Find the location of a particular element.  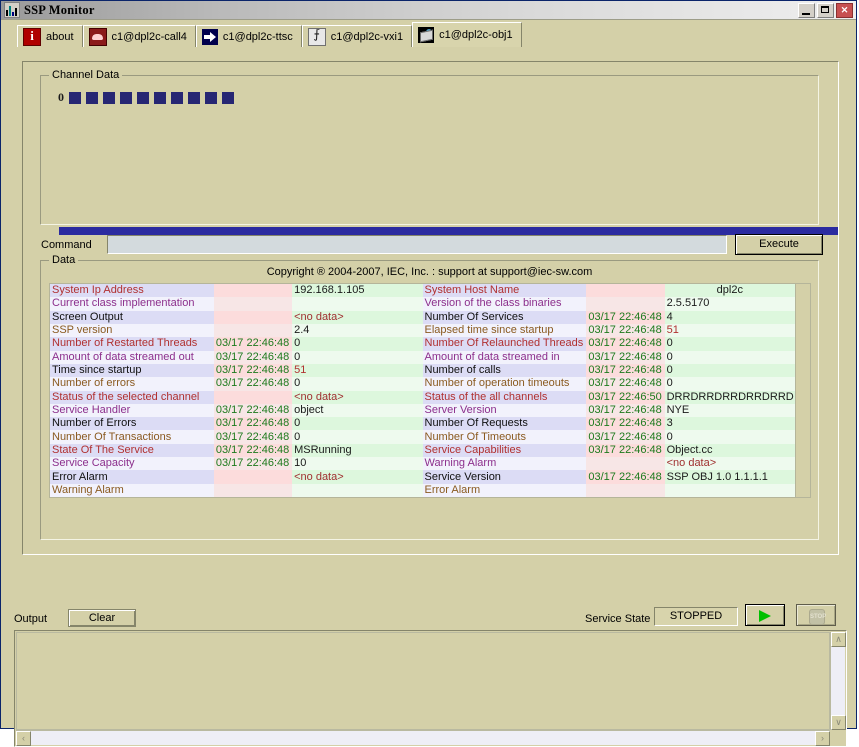

table-row: Server Version 03/17 22:46:48 NYE is located at coordinates (608, 410).